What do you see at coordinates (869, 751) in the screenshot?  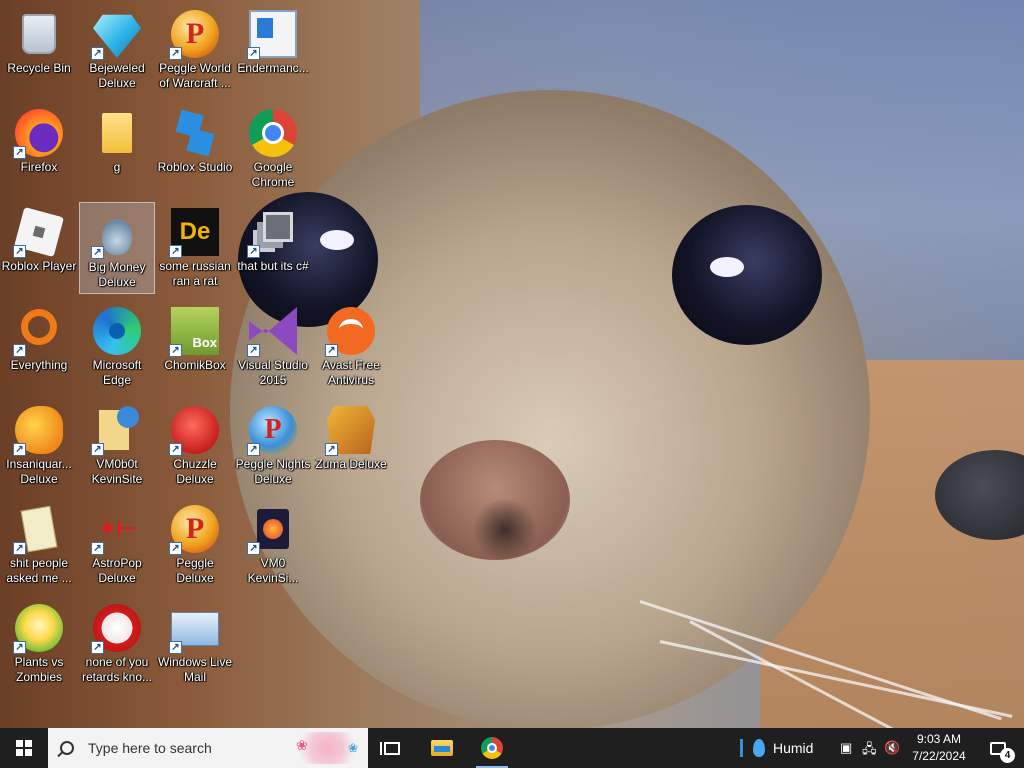 I see `network-icon: 🖧` at bounding box center [869, 751].